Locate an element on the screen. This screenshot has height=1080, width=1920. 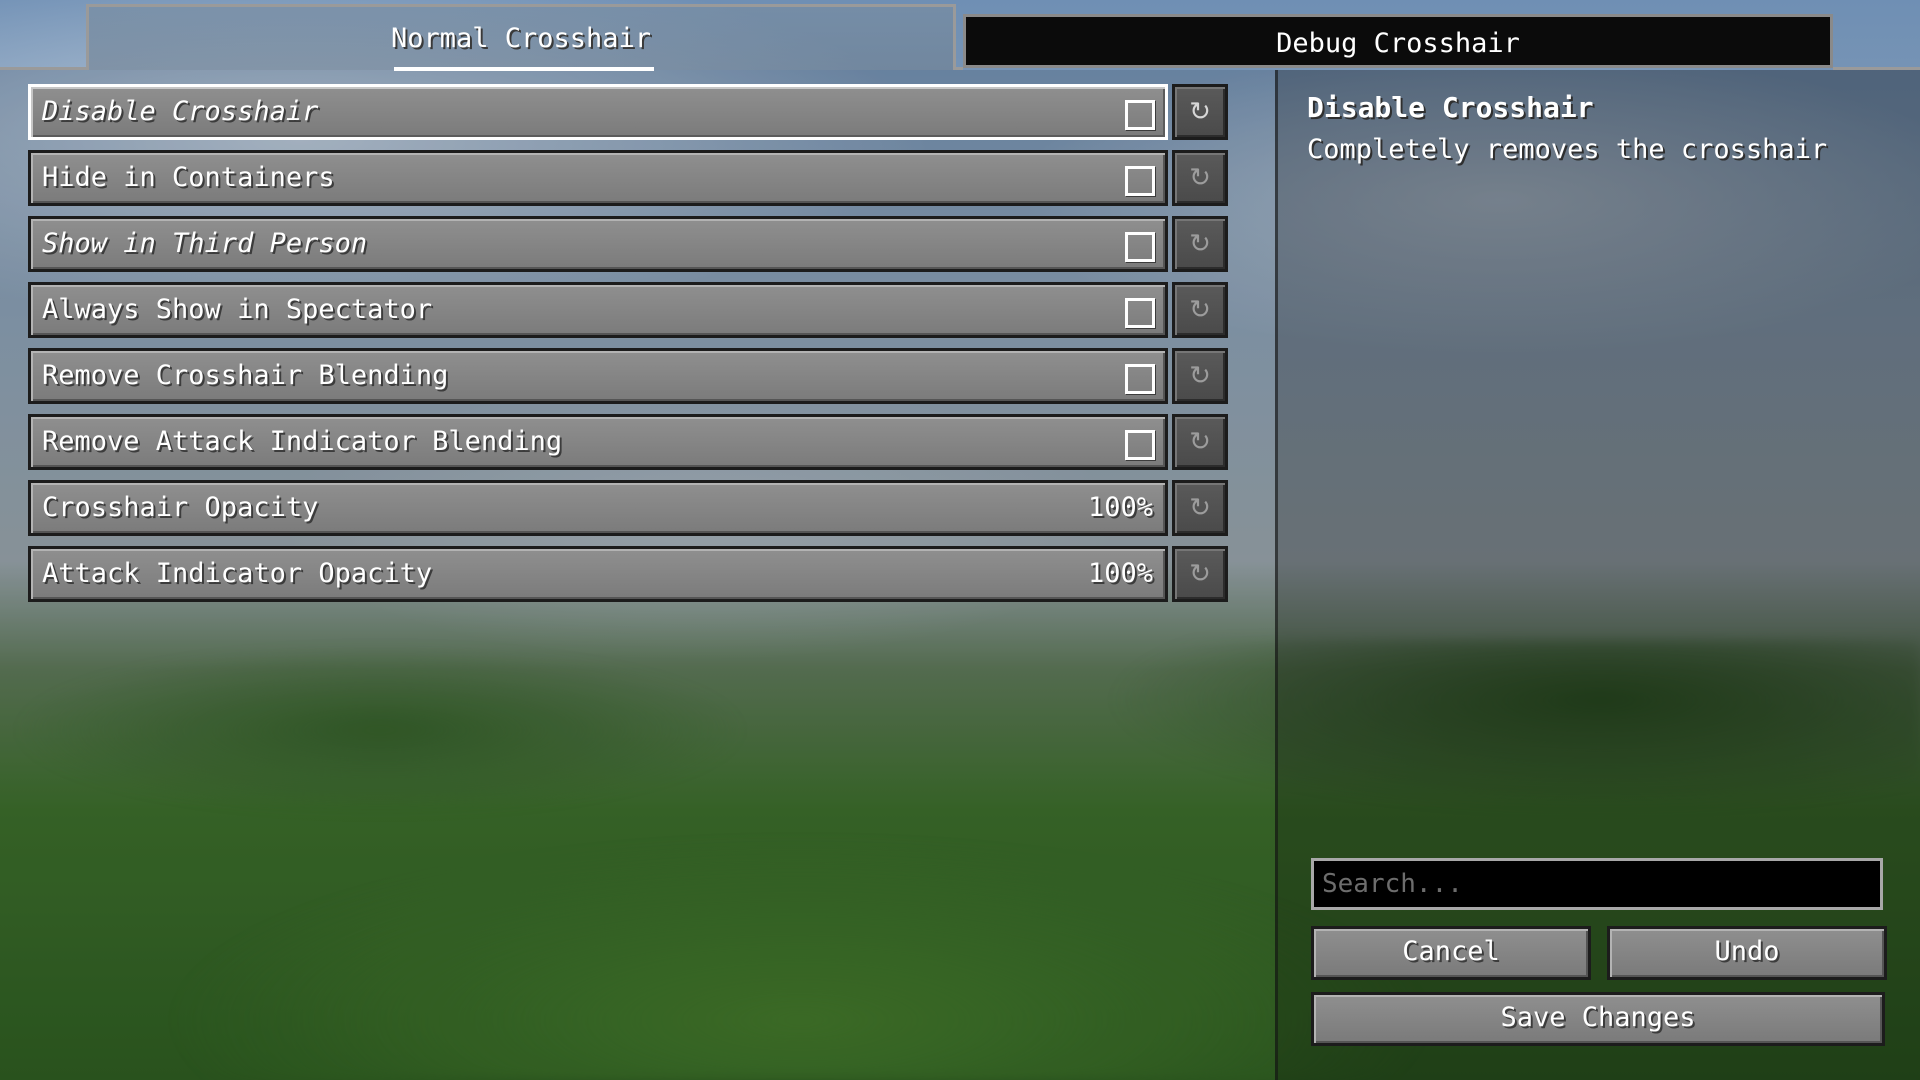
option-label: Show in Third Person is located at coordinates (205, 243).